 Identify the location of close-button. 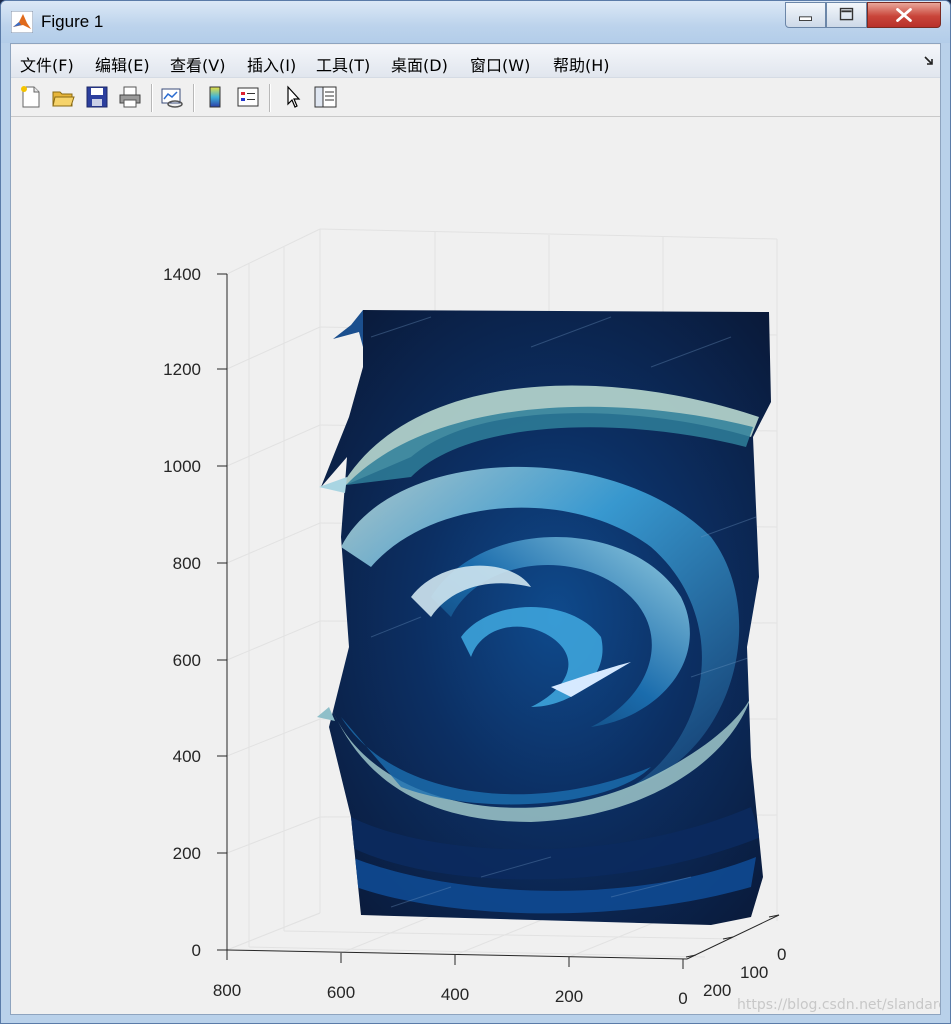
(904, 15).